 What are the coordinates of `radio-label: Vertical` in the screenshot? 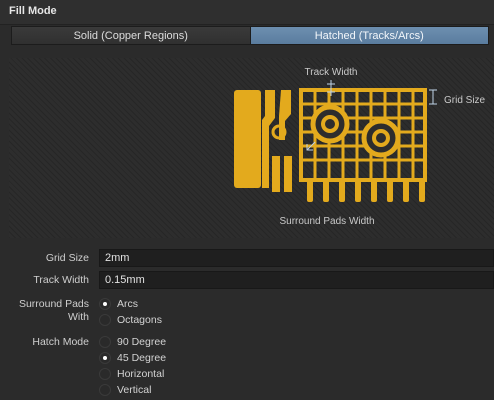 It's located at (134, 390).